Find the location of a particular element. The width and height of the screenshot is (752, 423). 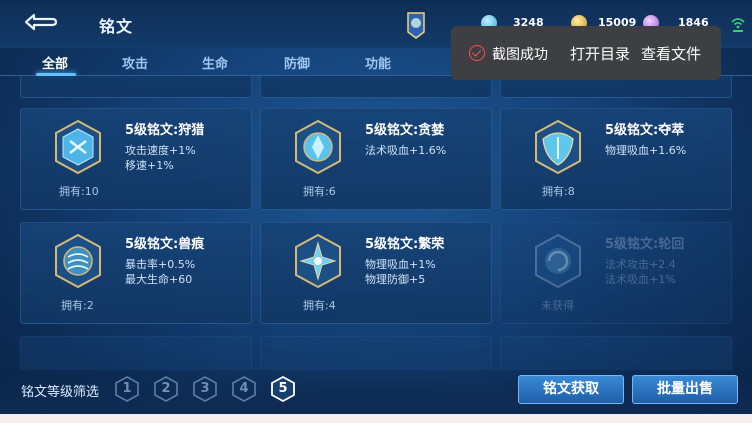

card-name: 5级铭文:轮回 is located at coordinates (645, 244).